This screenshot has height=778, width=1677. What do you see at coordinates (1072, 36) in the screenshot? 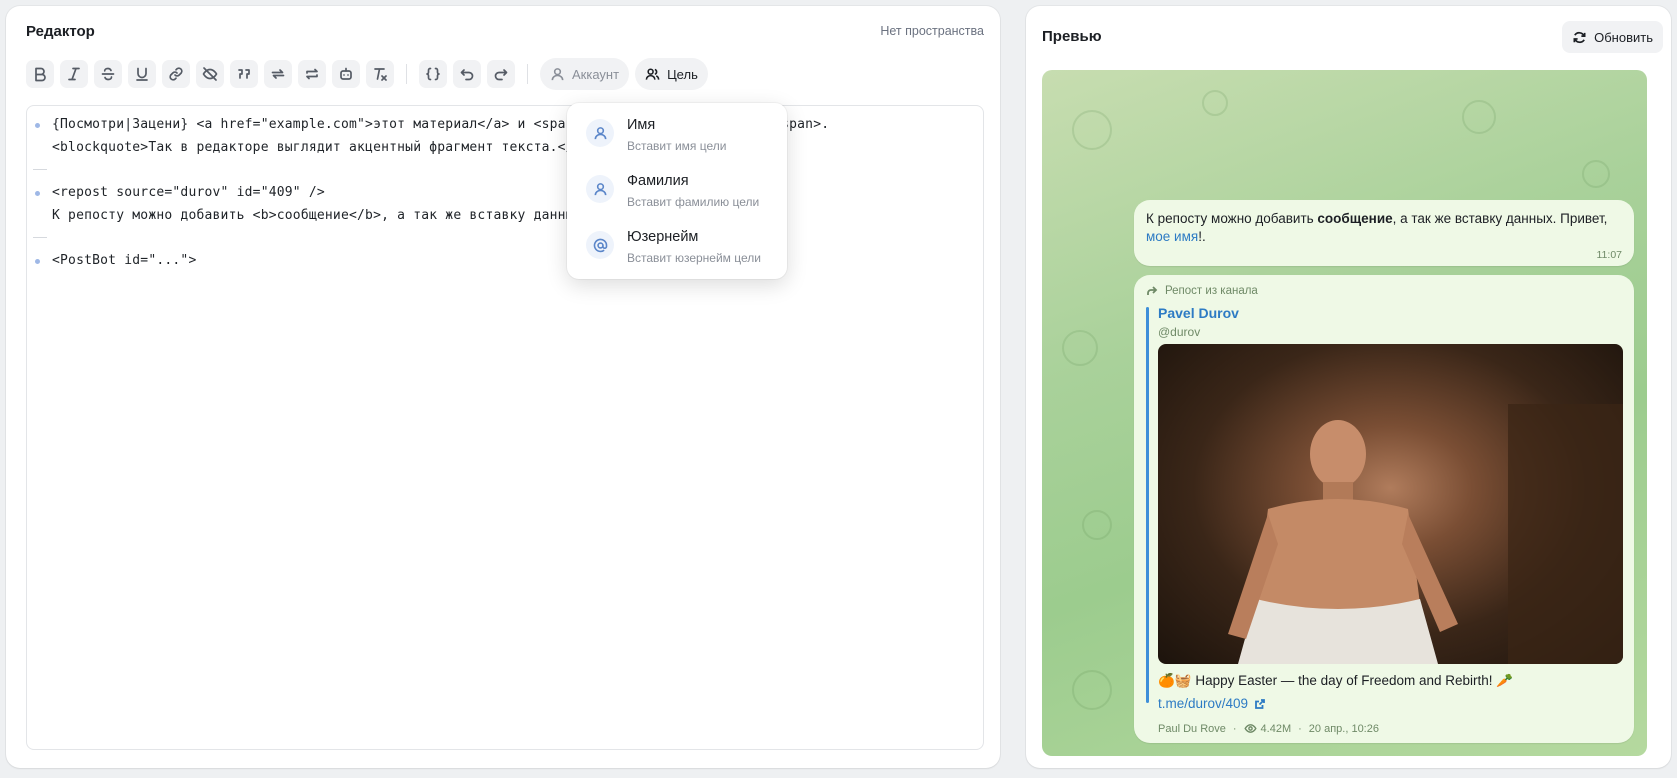
I see `preview-title: Превью` at bounding box center [1072, 36].